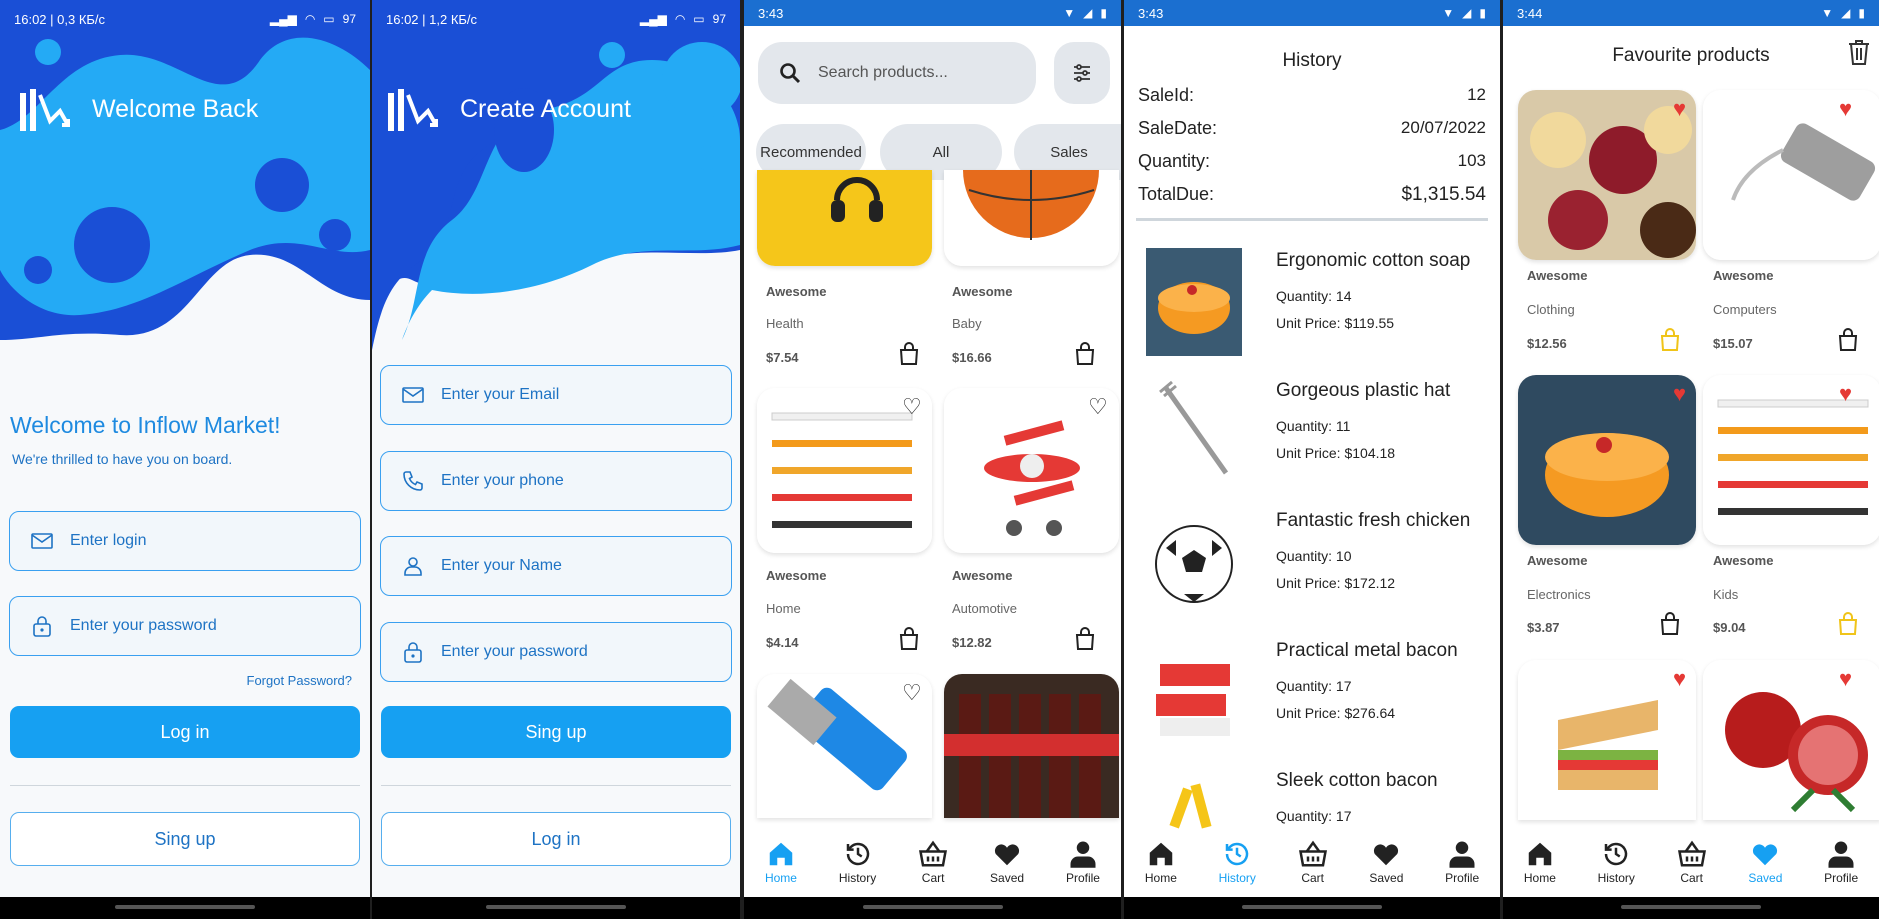 The image size is (1879, 919). I want to click on login-placeholder: Enter login, so click(108, 540).